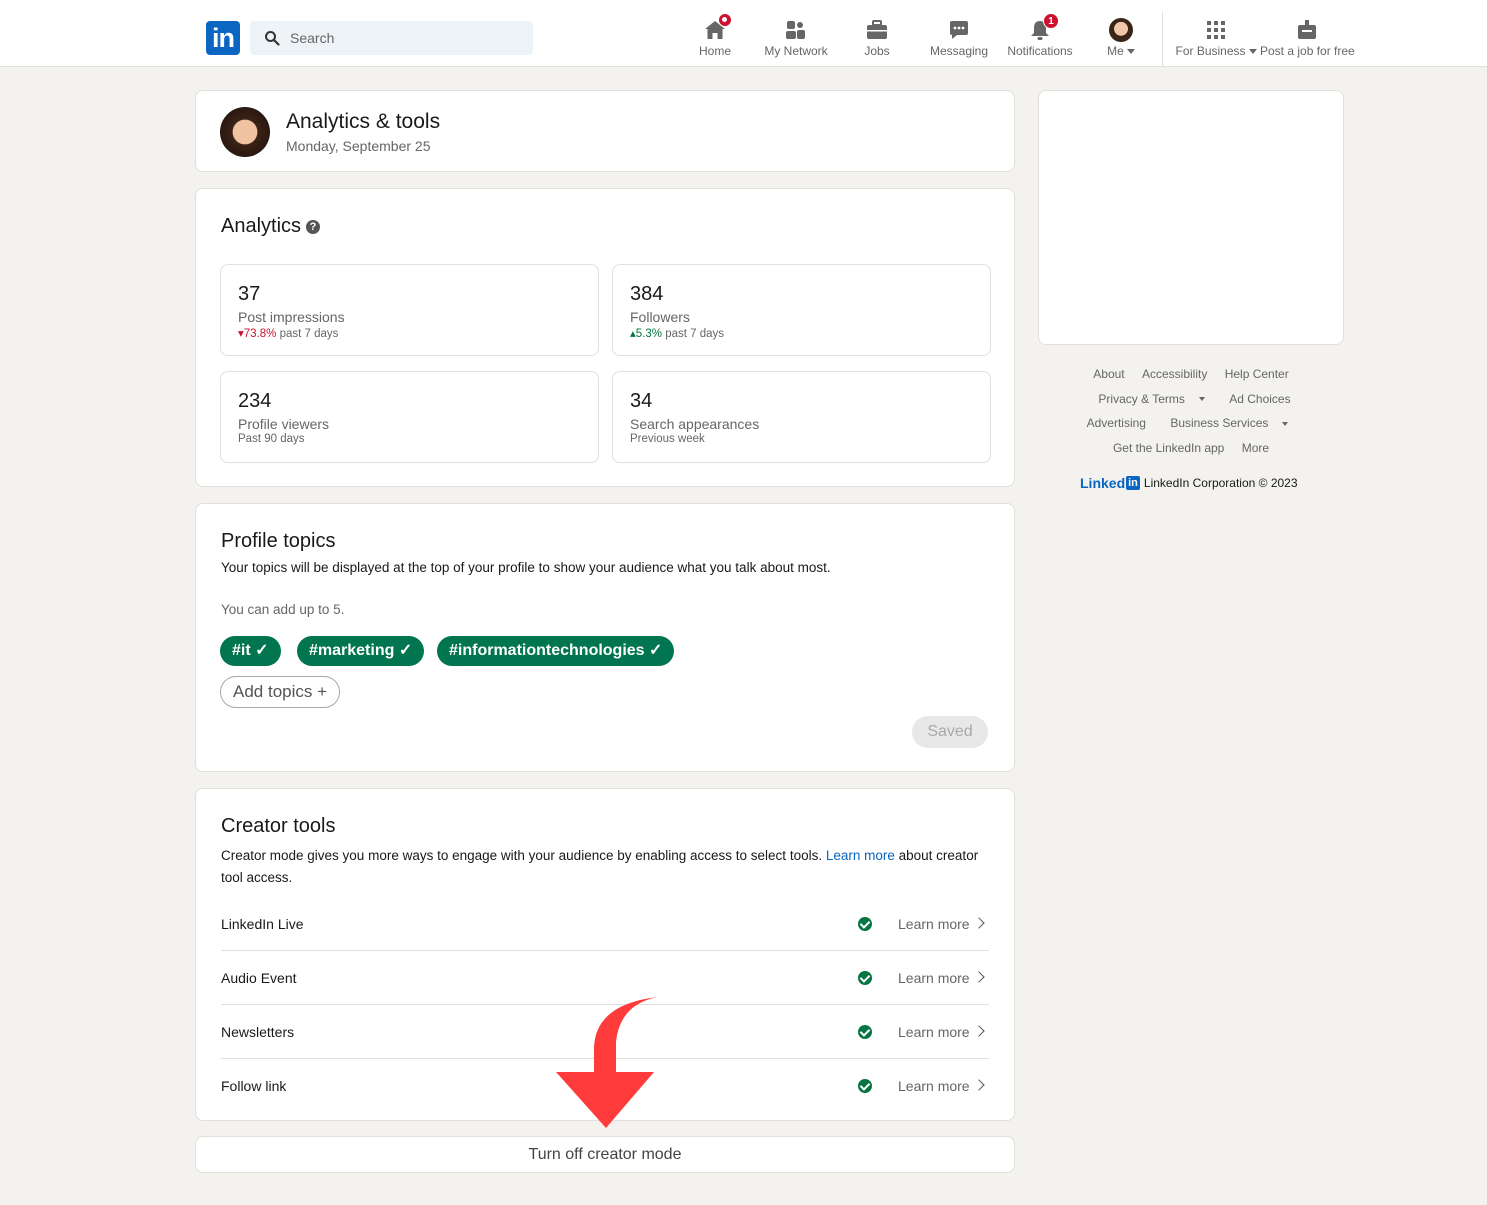 Image resolution: width=1487 pixels, height=1205 pixels. I want to click on footer-link-get-app: Get the LinkedIn app, so click(1168, 448).